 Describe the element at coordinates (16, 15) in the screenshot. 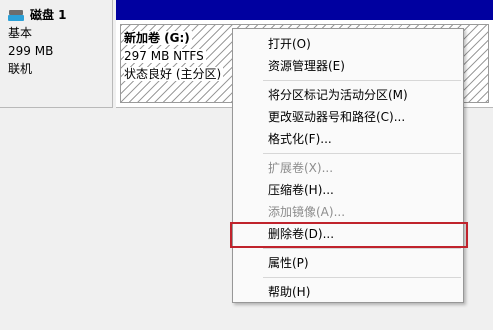

I see `disk-drive-icon` at that location.